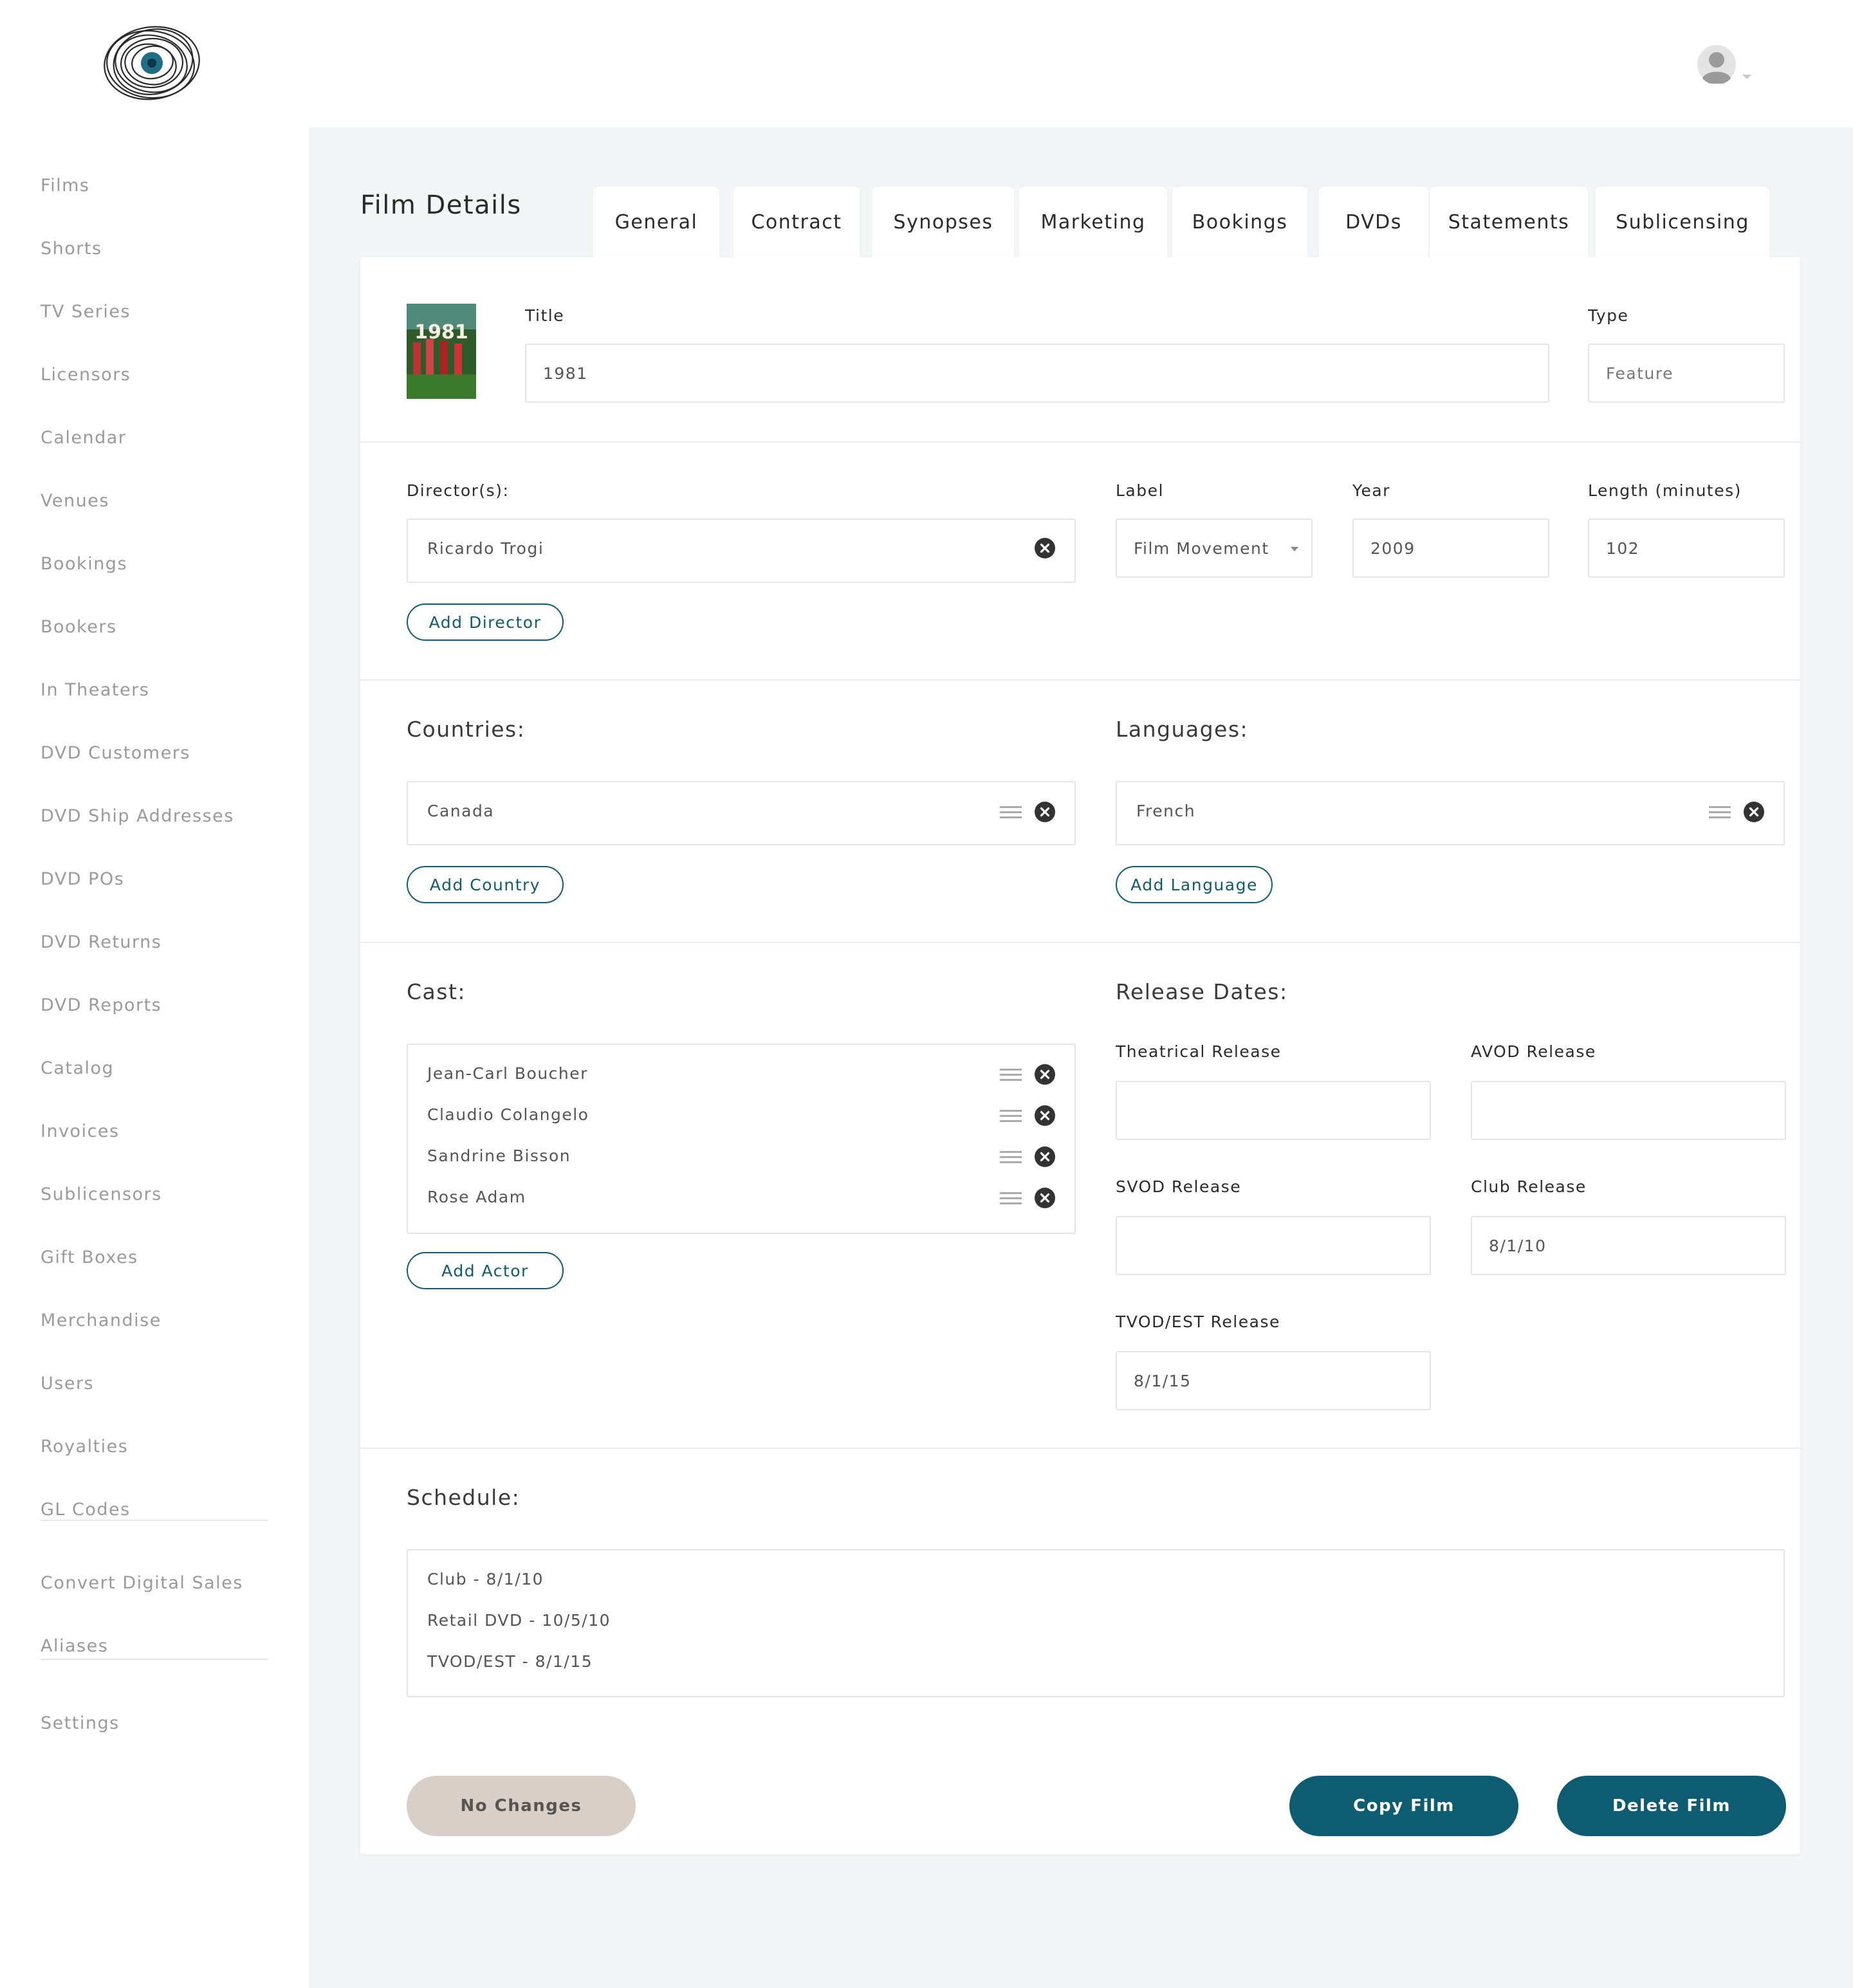 Image resolution: width=1853 pixels, height=1988 pixels. What do you see at coordinates (1093, 222) in the screenshot?
I see `tab-marketing: Marketing` at bounding box center [1093, 222].